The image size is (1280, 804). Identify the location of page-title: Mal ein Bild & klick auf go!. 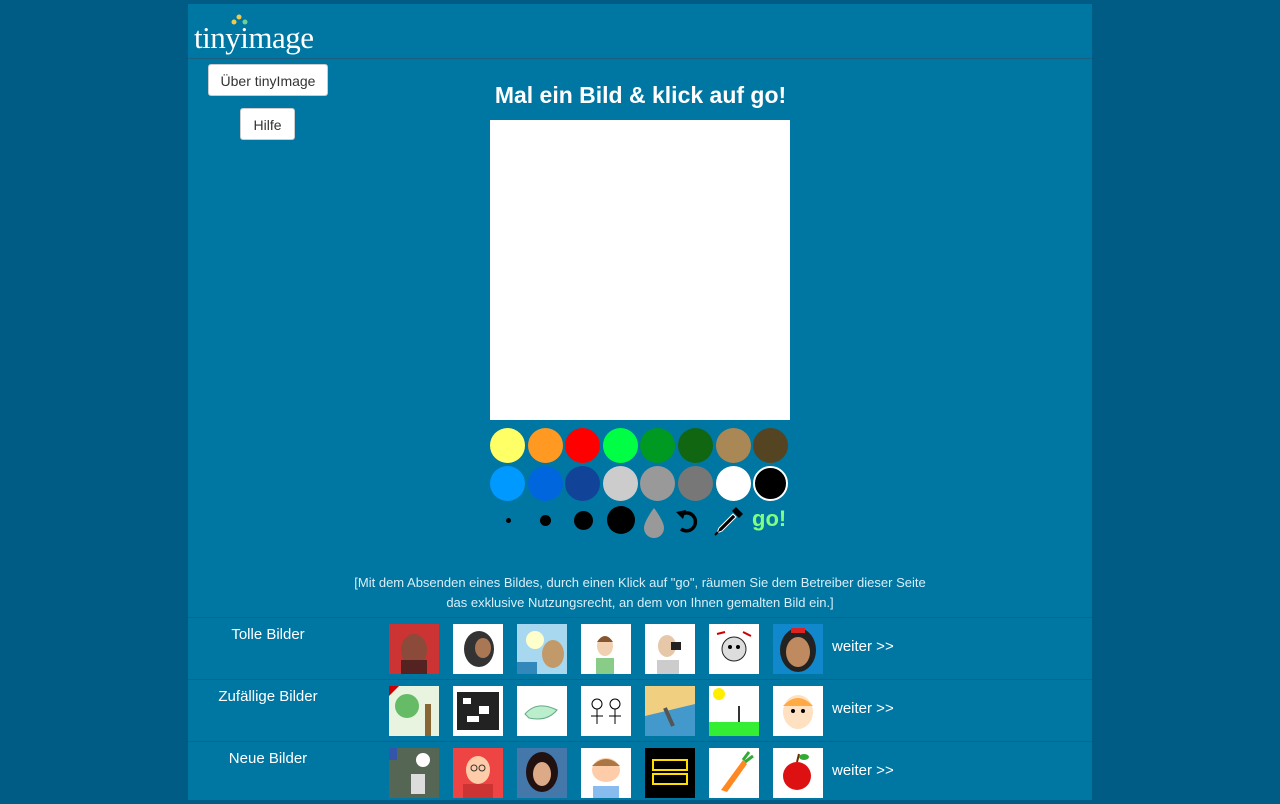
(640, 95).